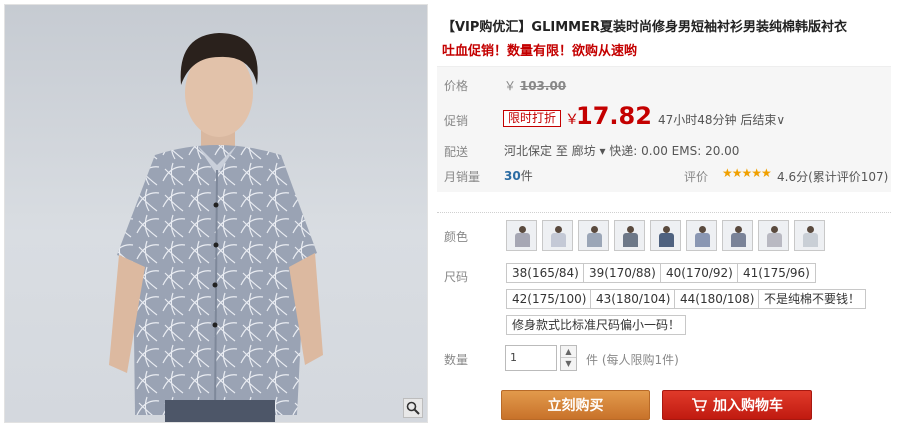  What do you see at coordinates (776, 273) in the screenshot?
I see `size-option: 41(175/96)` at bounding box center [776, 273].